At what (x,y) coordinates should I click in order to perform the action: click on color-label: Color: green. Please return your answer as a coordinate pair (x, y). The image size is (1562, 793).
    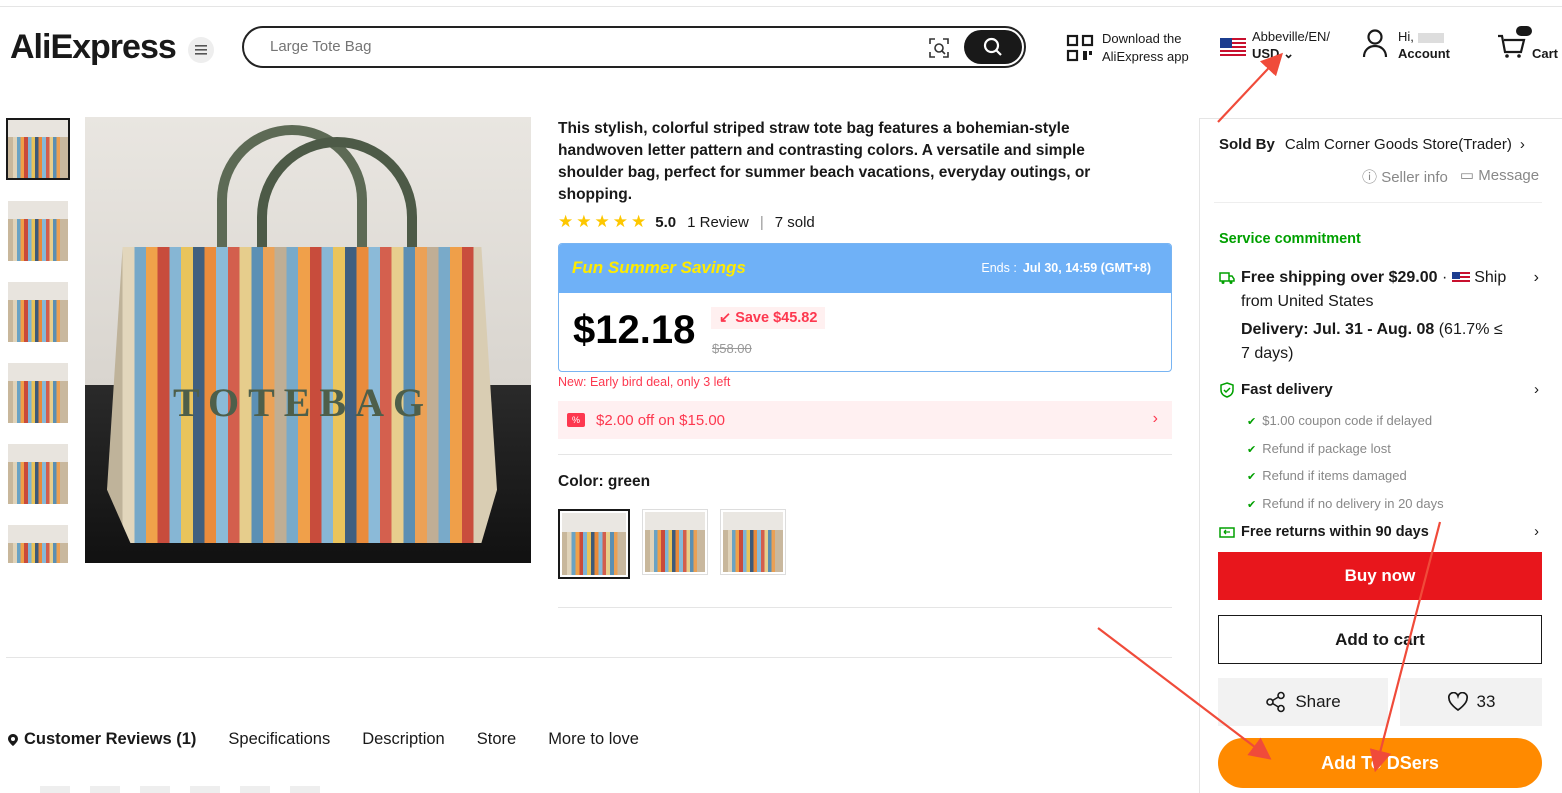
    Looking at the image, I should click on (604, 481).